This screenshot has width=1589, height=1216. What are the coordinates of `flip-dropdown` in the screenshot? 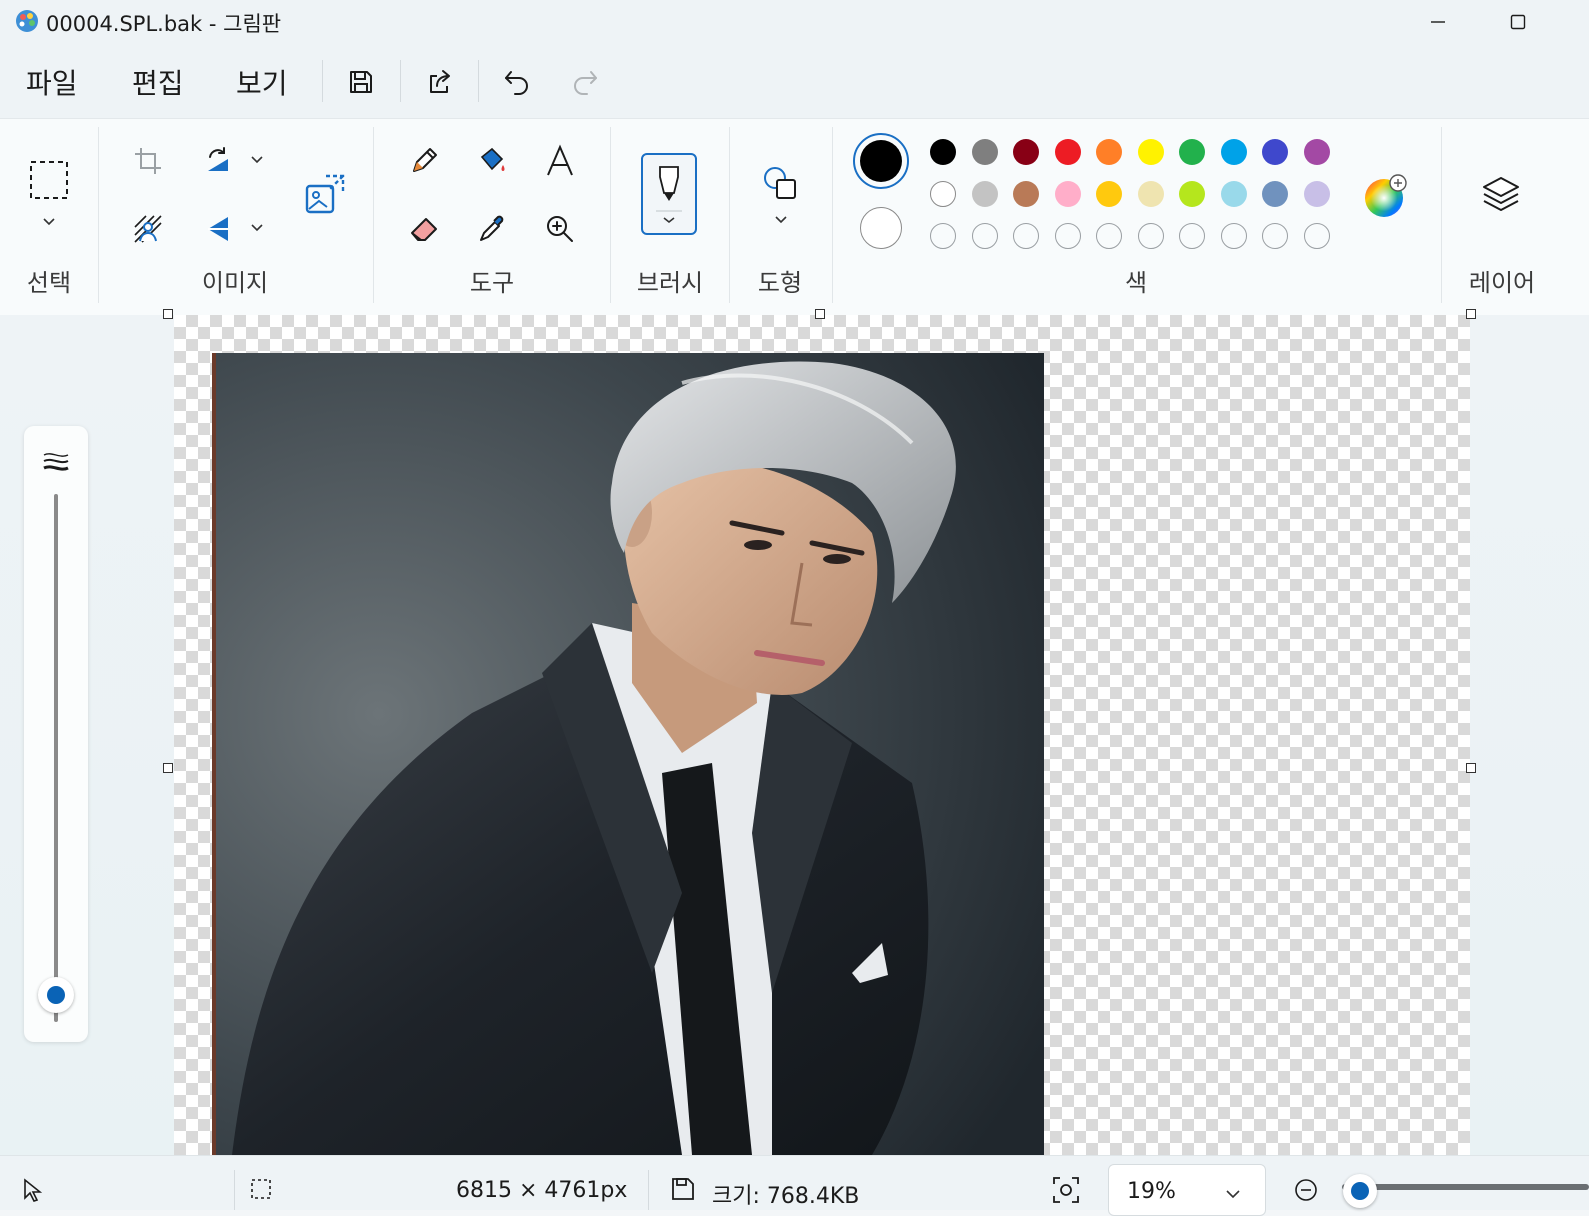 It's located at (257, 228).